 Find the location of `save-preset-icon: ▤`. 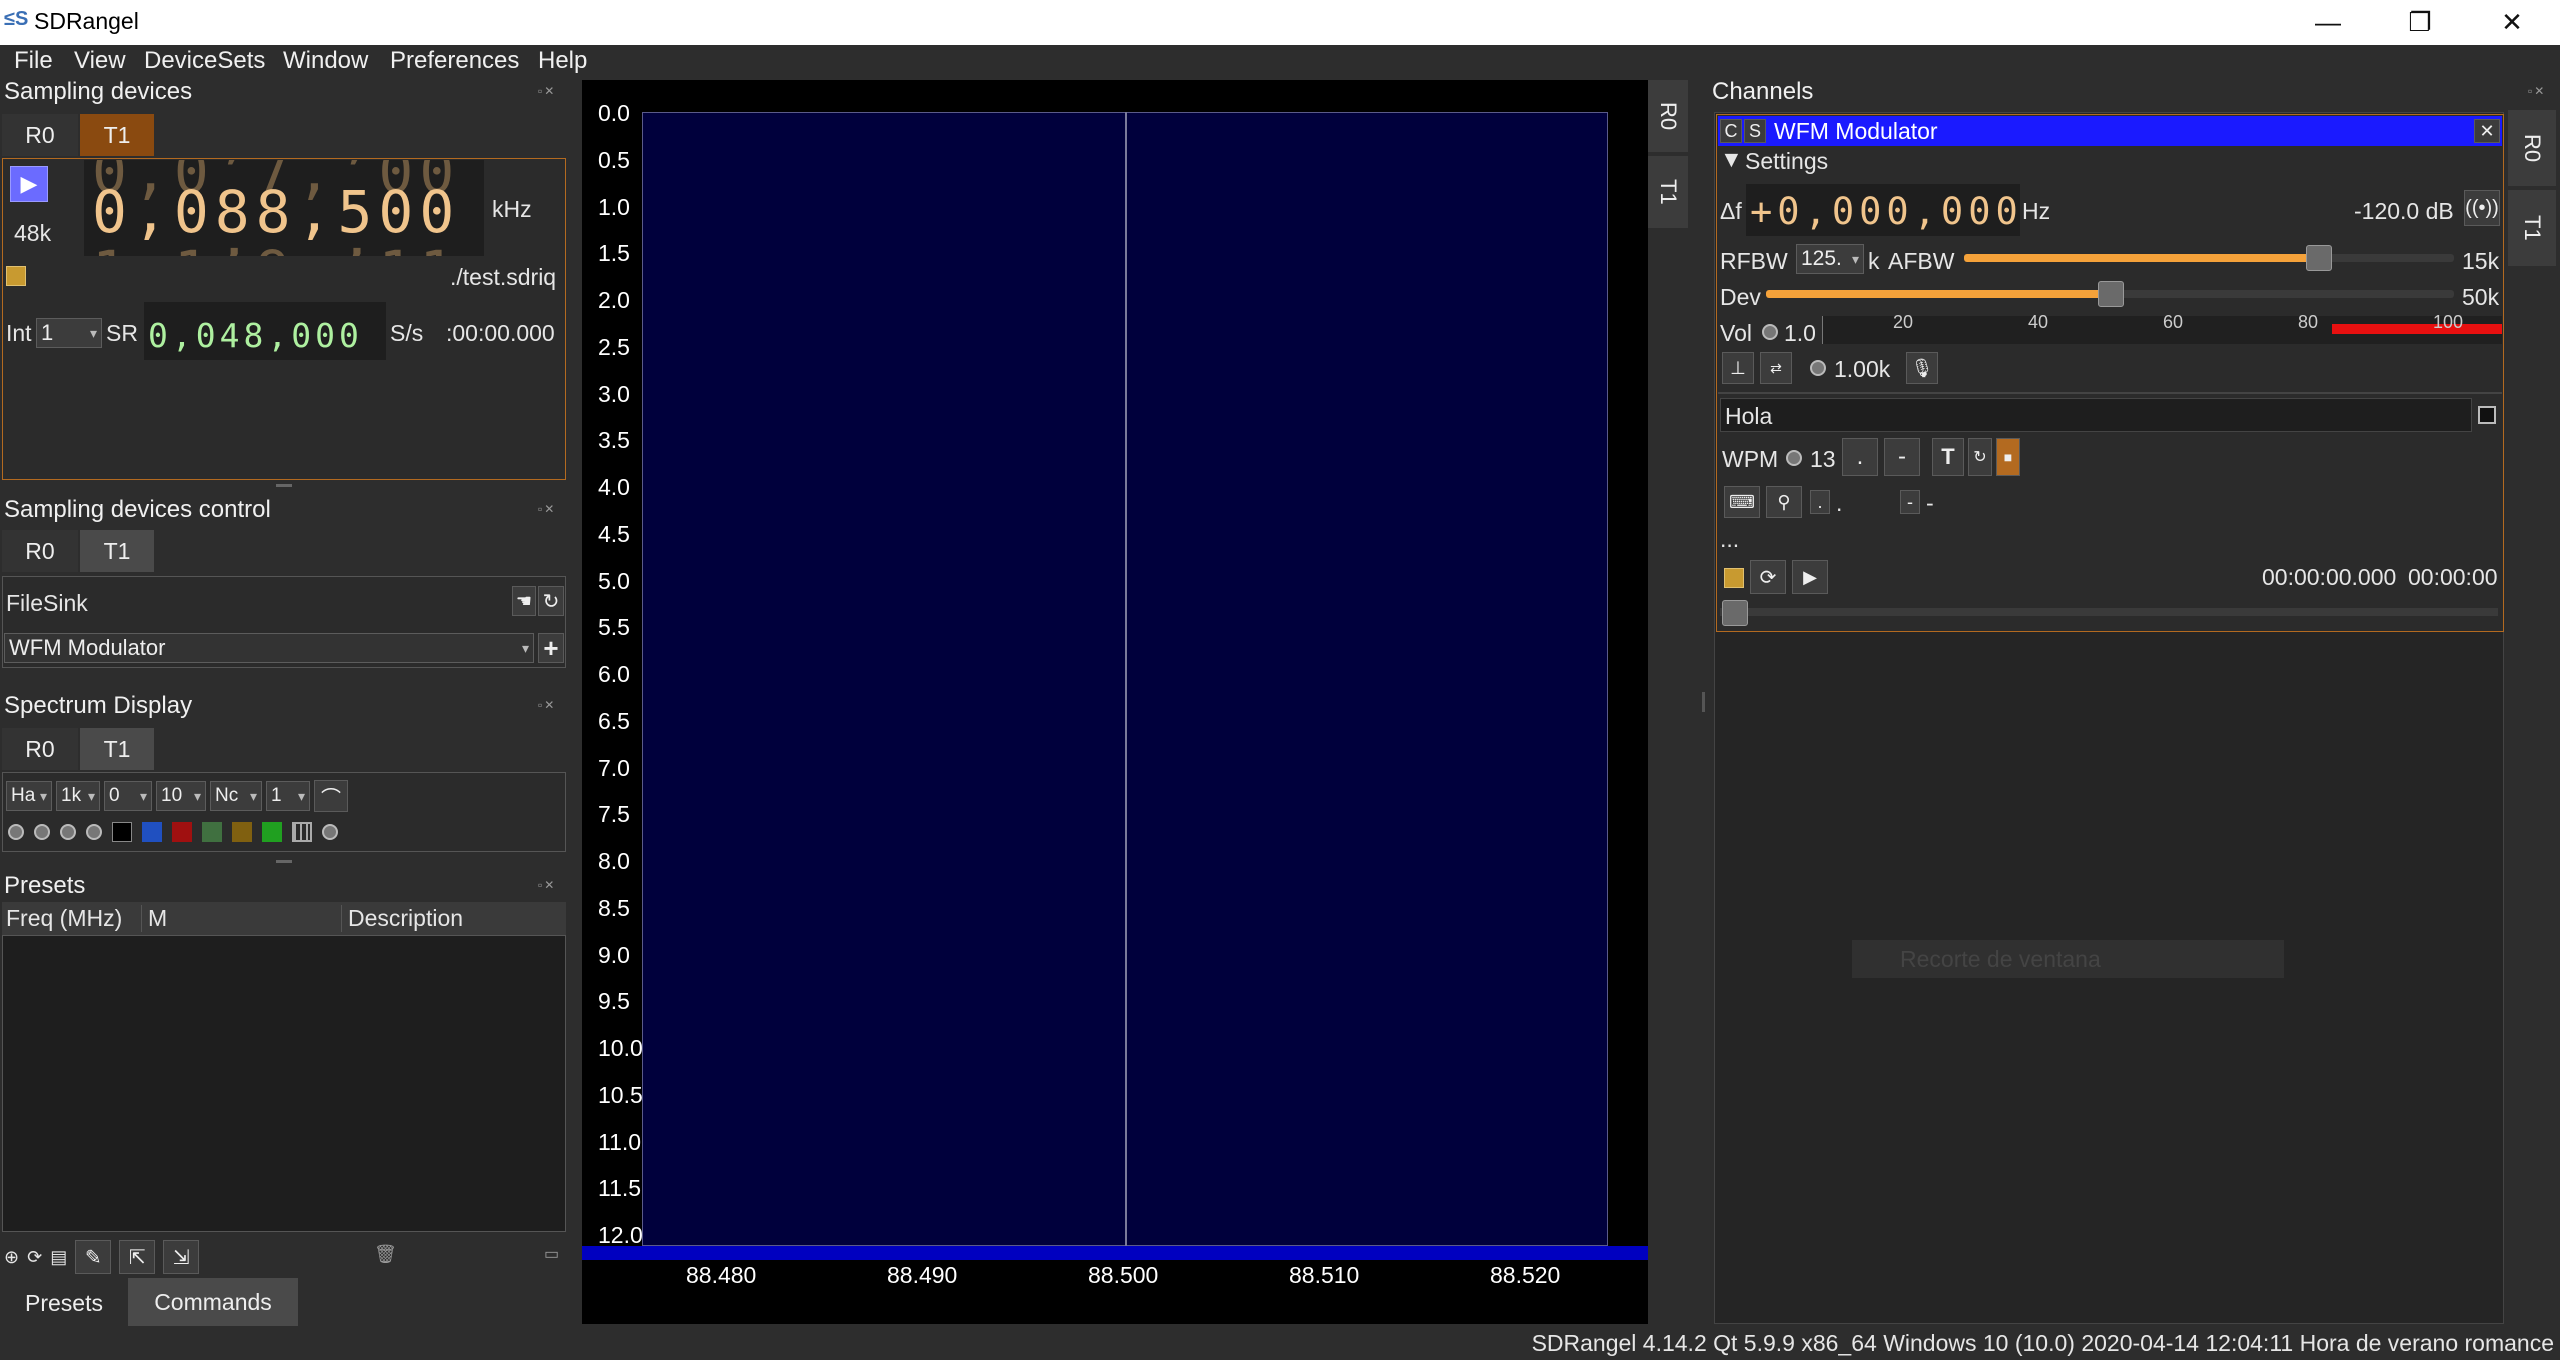

save-preset-icon: ▤ is located at coordinates (58, 1257).